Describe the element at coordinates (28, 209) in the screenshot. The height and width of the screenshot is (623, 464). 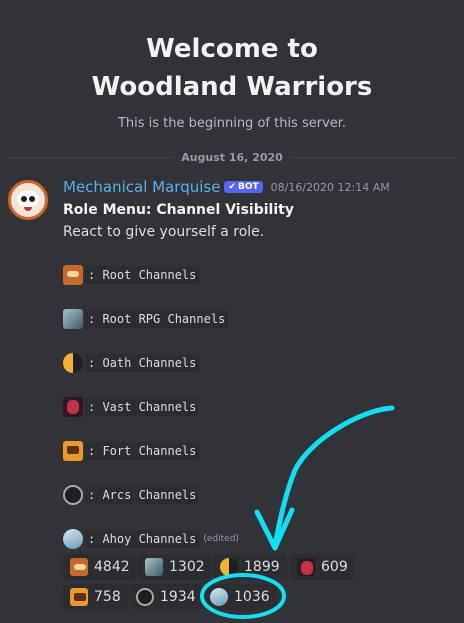
I see `avatar-mouth` at that location.